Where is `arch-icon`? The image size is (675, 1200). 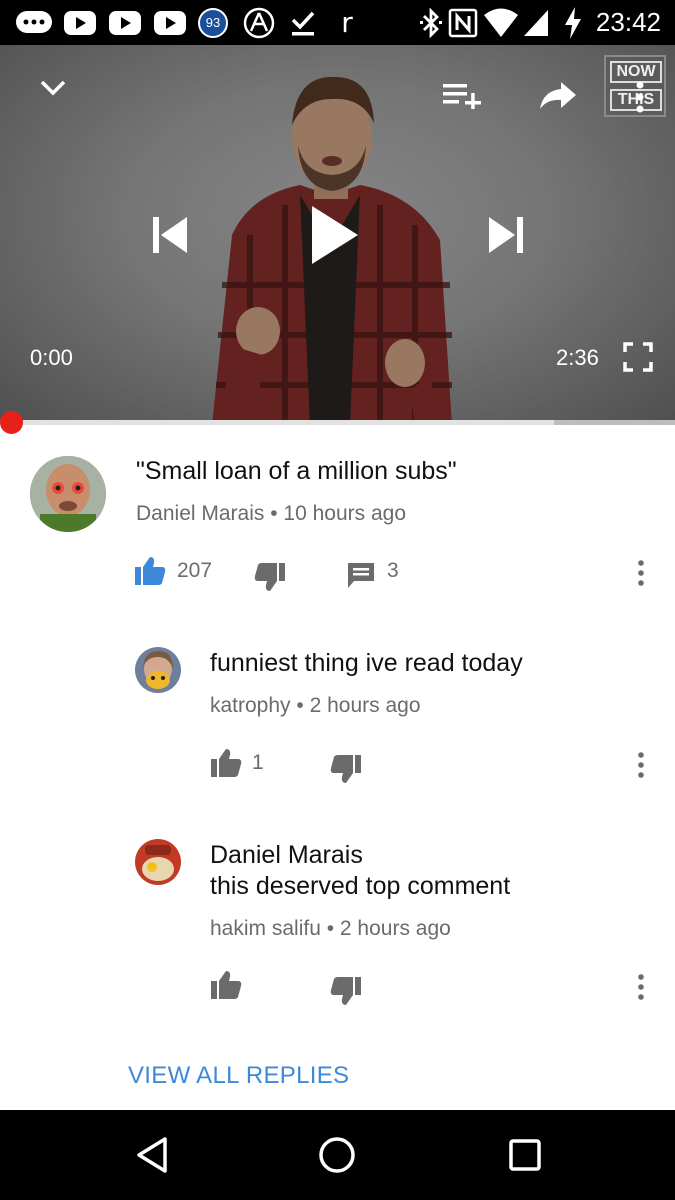
arch-icon is located at coordinates (259, 22).